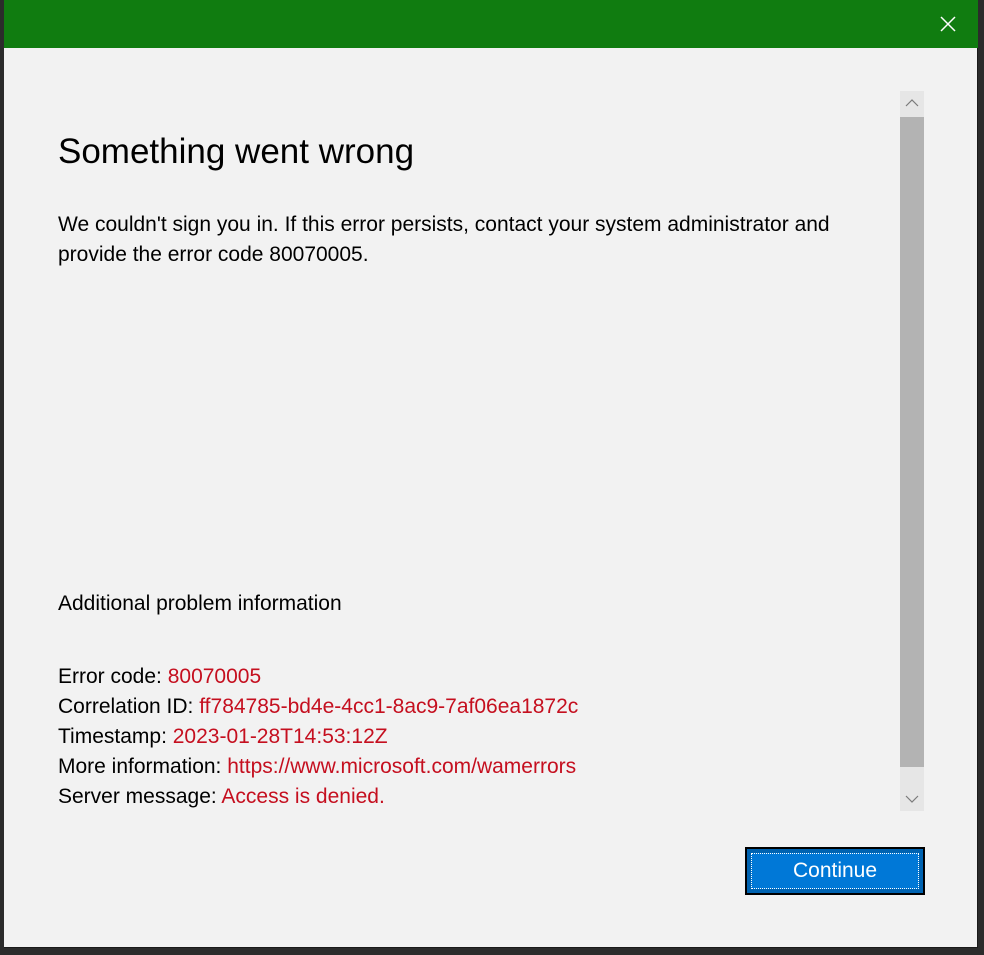  I want to click on error-code-row: Error code: 80070005, so click(318, 677).